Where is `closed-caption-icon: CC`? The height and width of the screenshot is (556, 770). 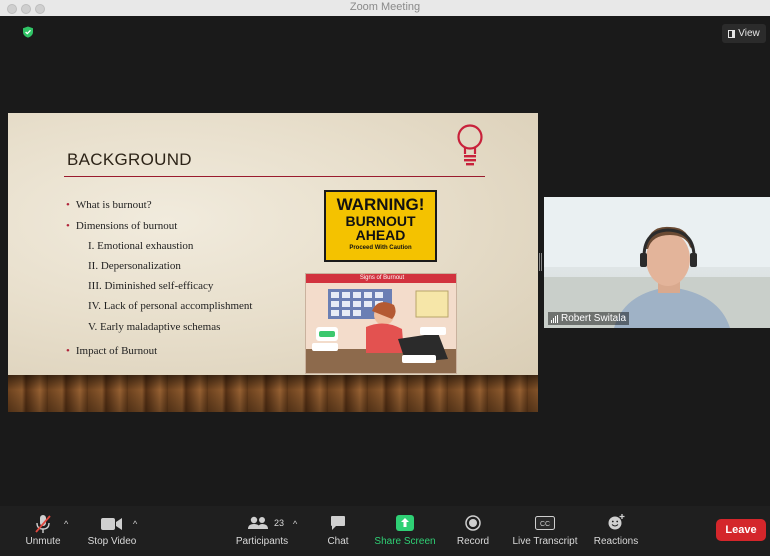 closed-caption-icon: CC is located at coordinates (545, 523).